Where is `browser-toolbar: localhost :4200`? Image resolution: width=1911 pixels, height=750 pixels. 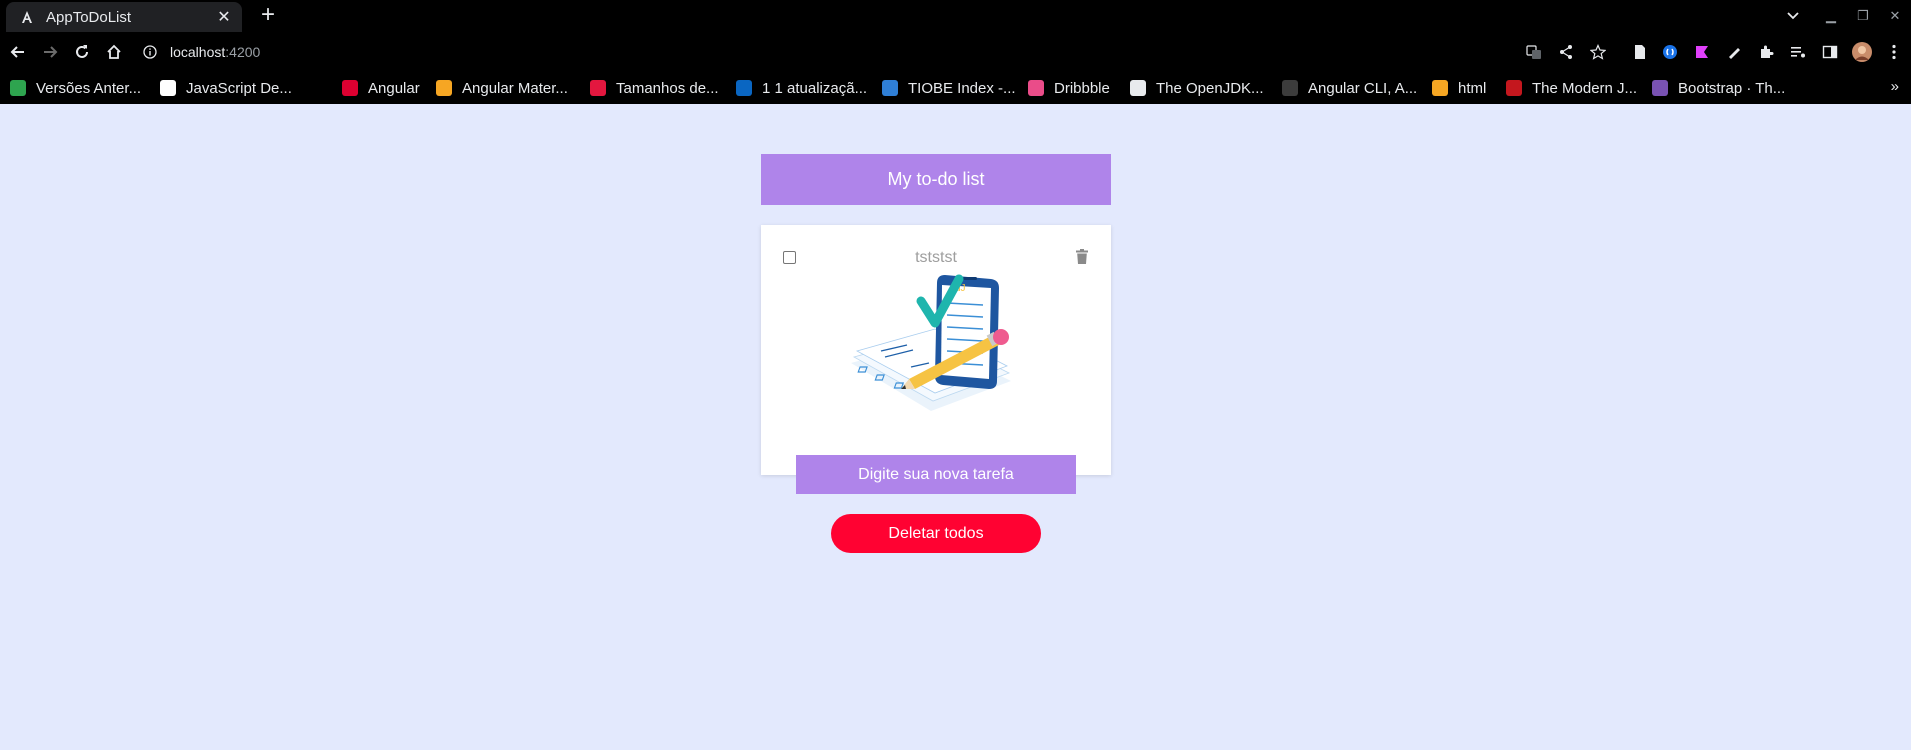
browser-toolbar: localhost :4200 is located at coordinates (955, 52).